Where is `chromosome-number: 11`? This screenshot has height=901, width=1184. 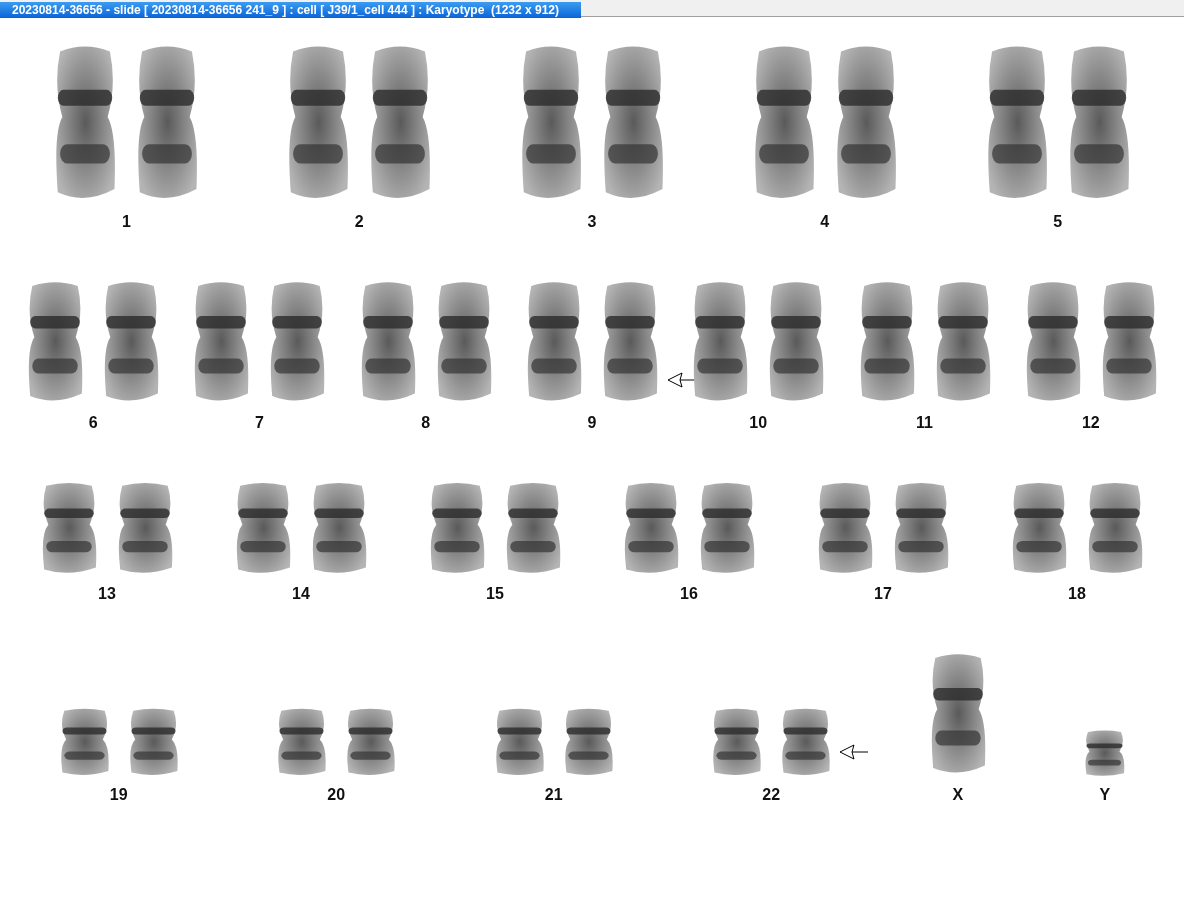 chromosome-number: 11 is located at coordinates (924, 423).